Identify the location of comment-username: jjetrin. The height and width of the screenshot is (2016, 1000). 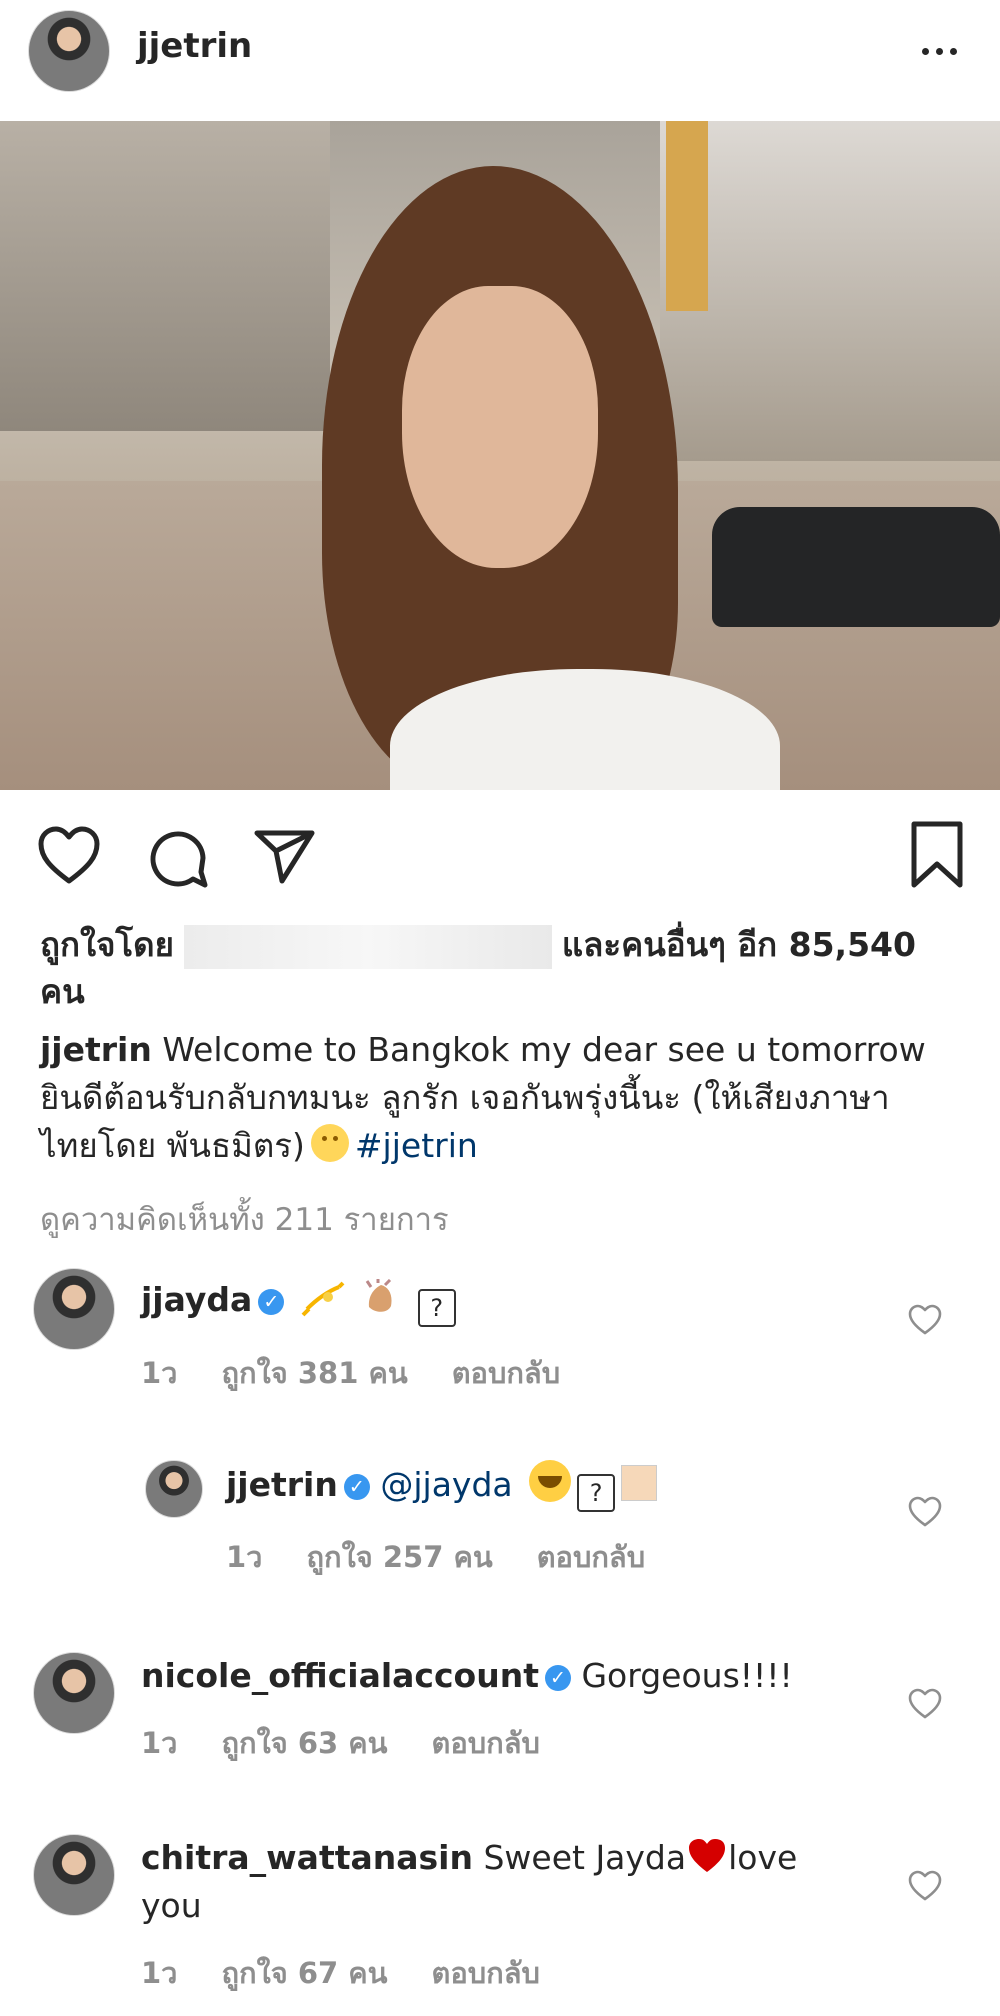
(282, 1484).